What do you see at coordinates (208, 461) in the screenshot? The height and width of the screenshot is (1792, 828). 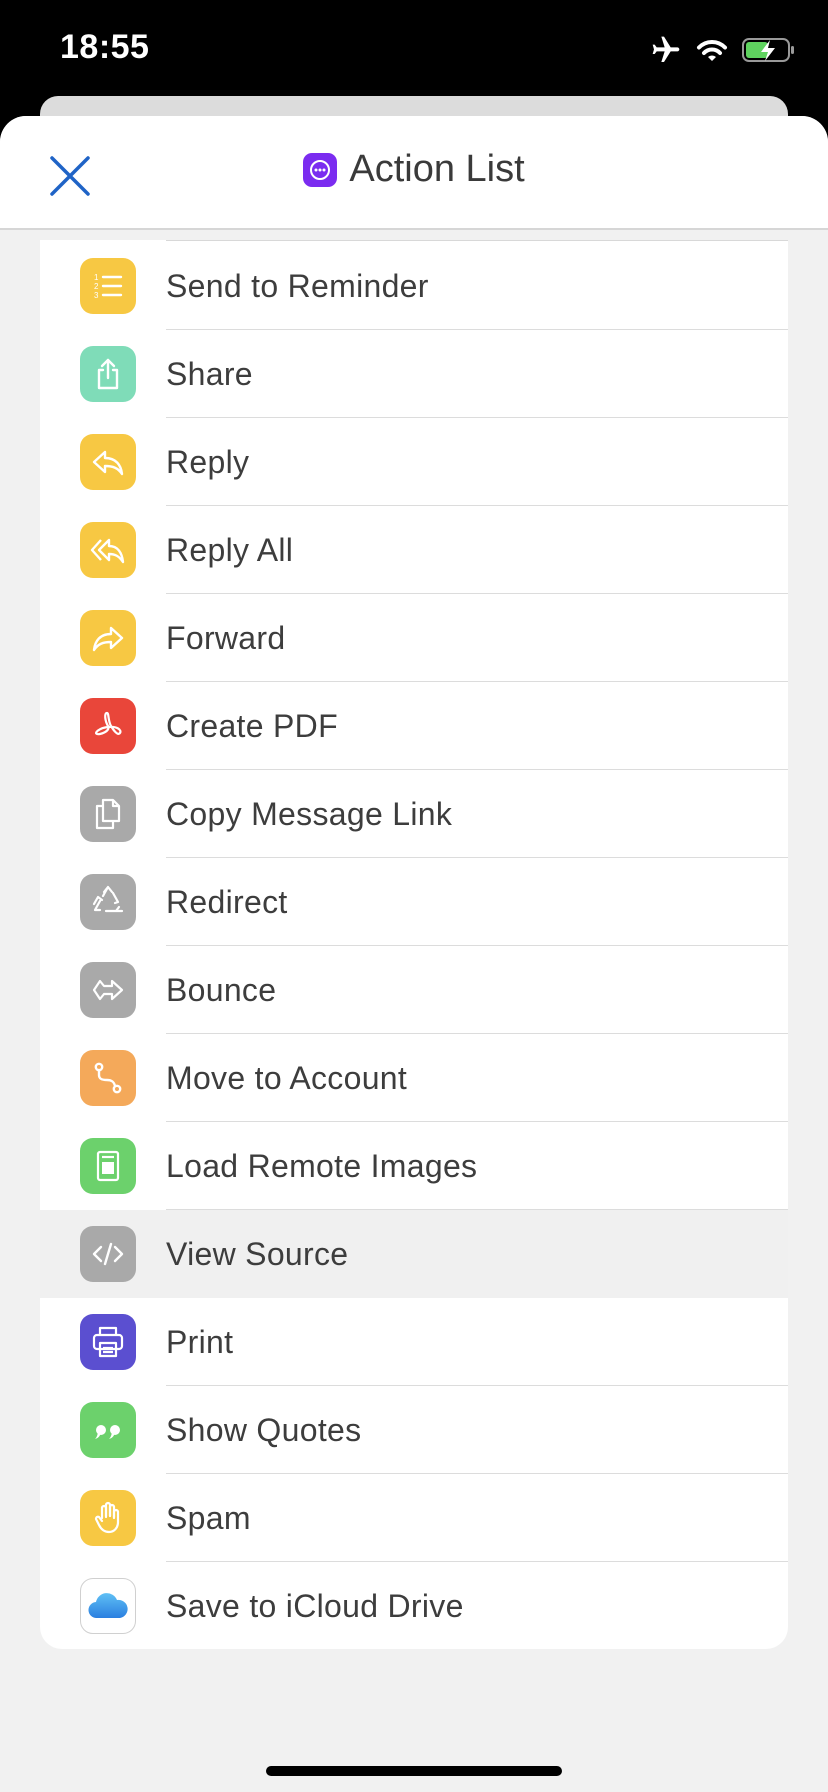 I see `action-label: Reply` at bounding box center [208, 461].